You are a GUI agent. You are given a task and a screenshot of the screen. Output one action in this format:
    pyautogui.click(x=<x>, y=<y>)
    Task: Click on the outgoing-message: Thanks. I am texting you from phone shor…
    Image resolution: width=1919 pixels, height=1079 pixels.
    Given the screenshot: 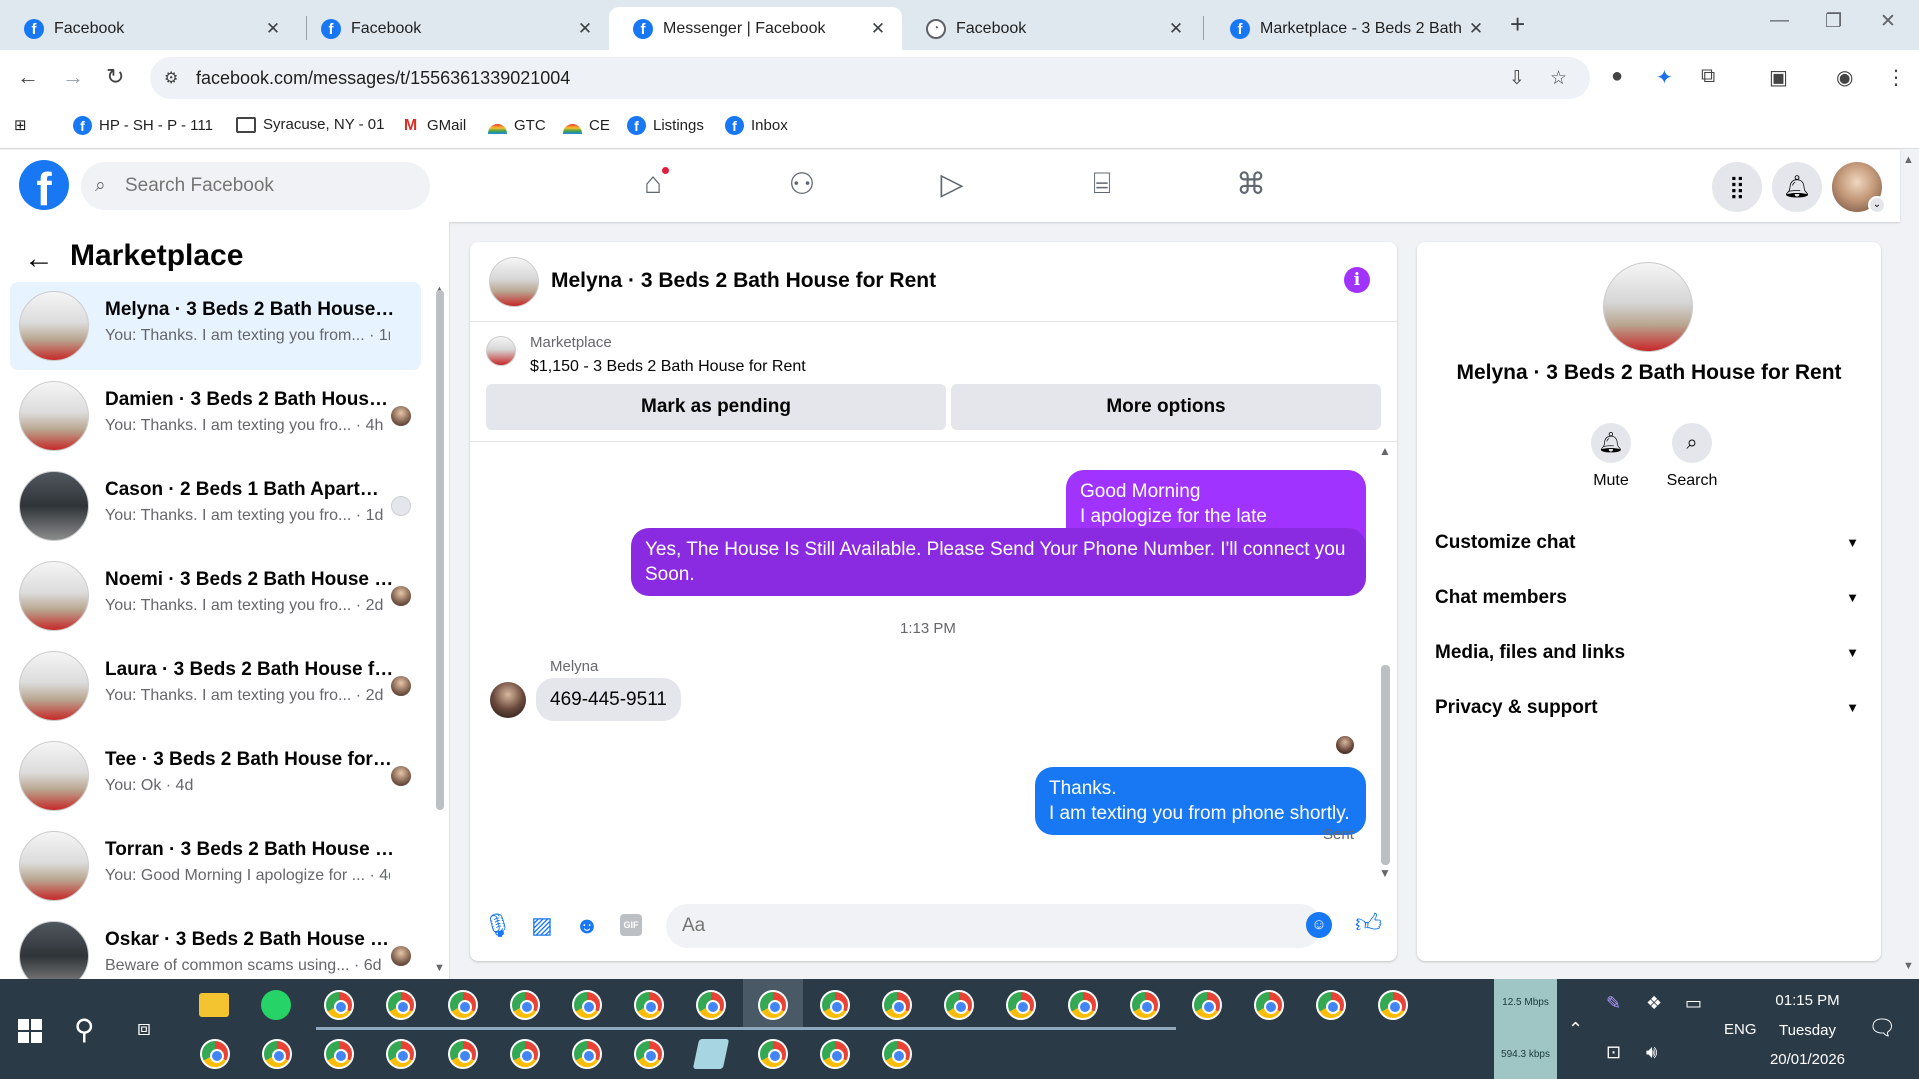 What is the action you would take?
    pyautogui.click(x=1200, y=801)
    